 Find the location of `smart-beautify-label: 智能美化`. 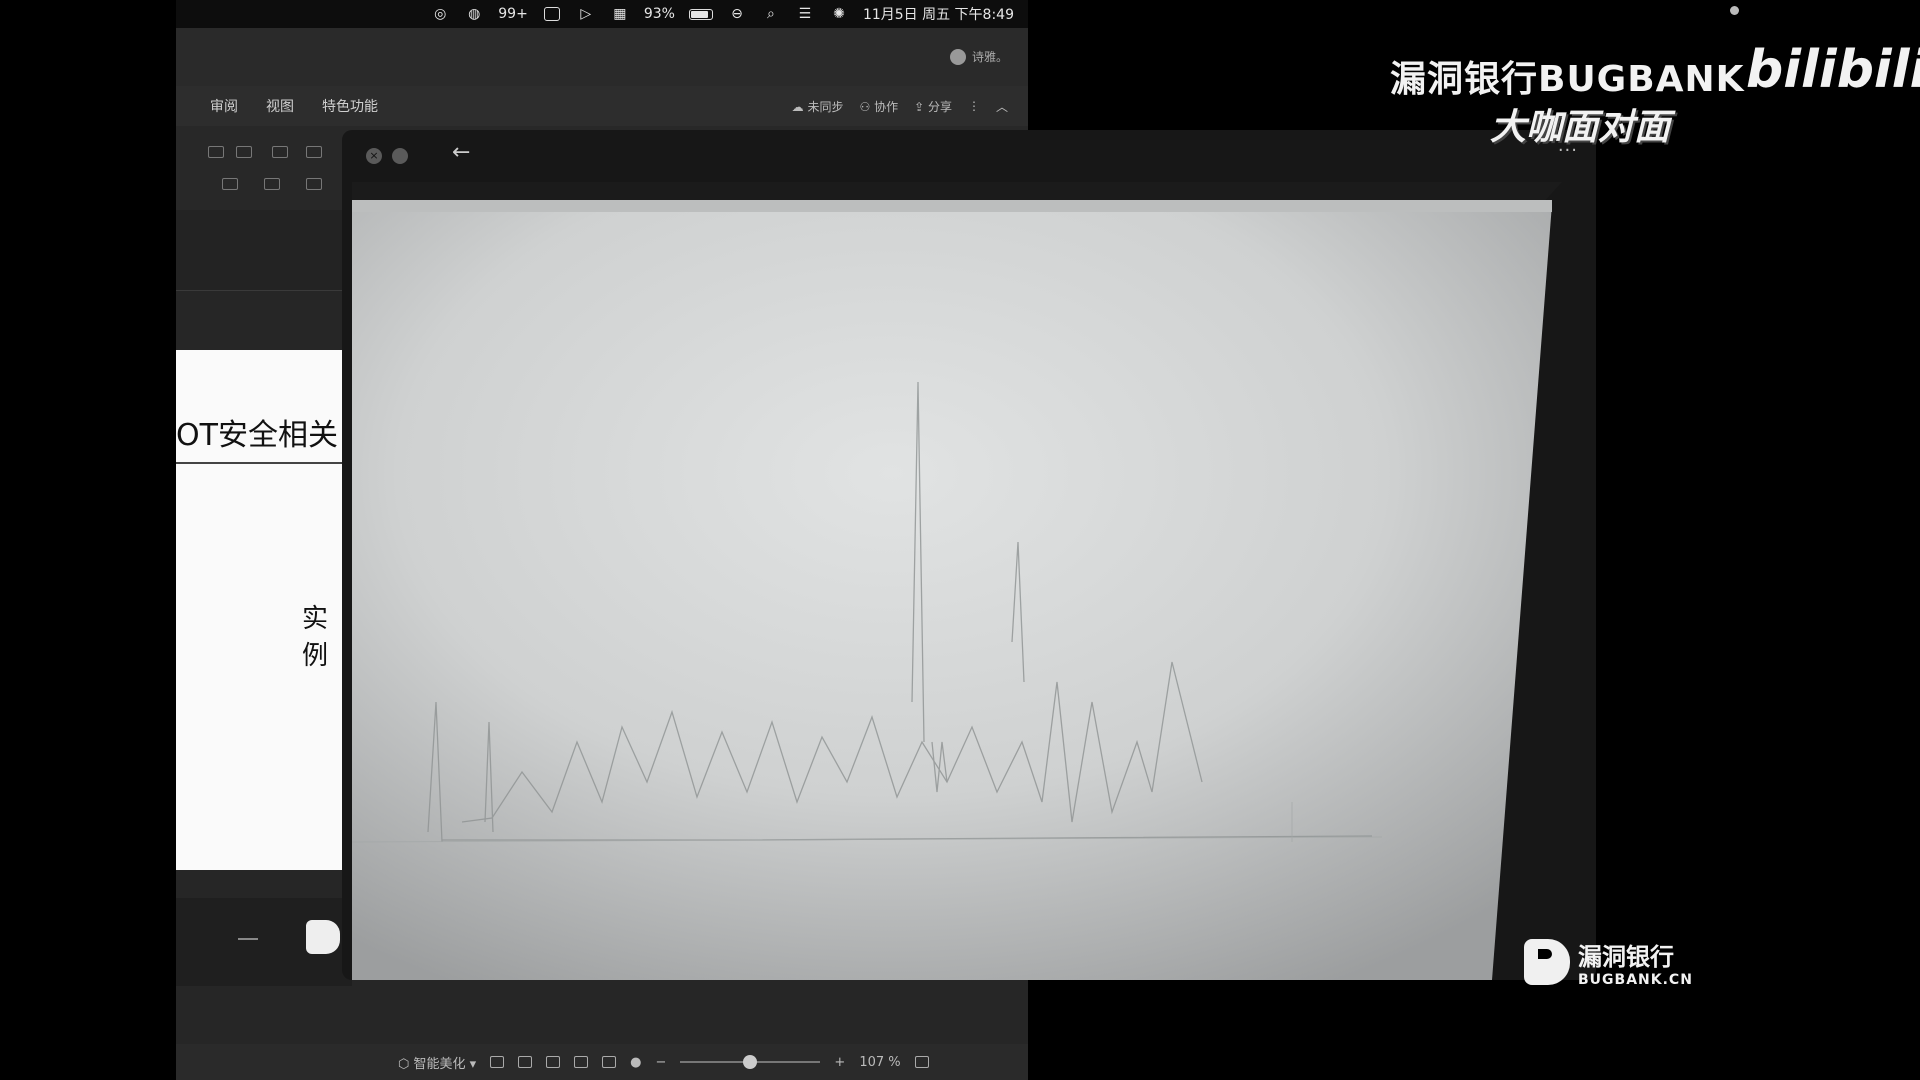

smart-beautify-label: 智能美化 is located at coordinates (439, 1064).